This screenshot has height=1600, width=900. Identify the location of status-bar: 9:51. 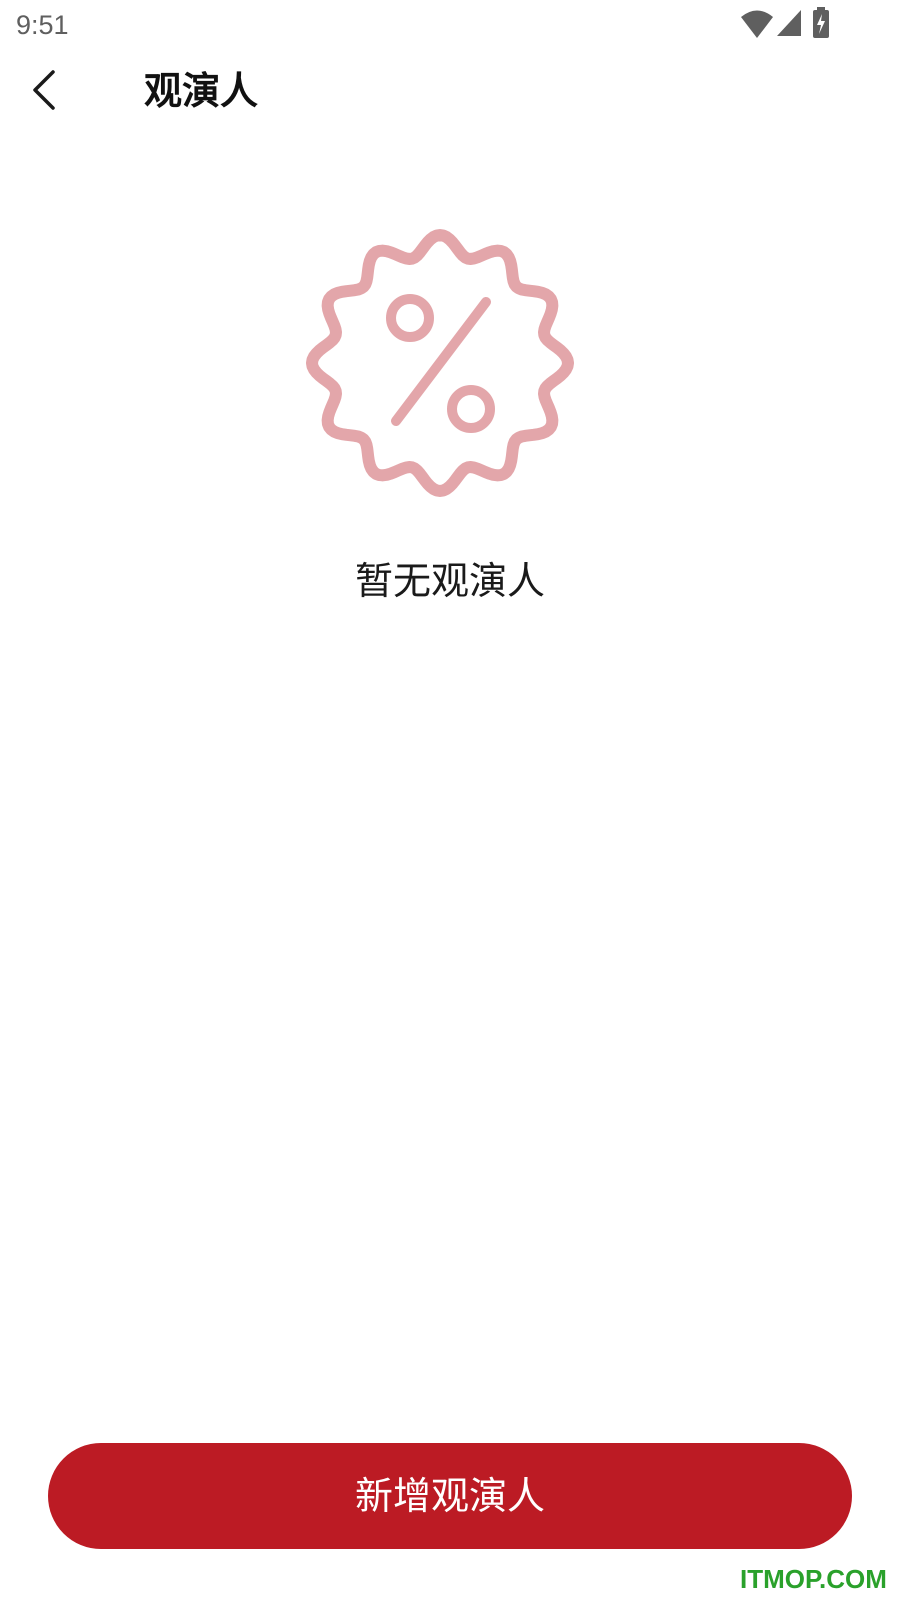
(450, 25).